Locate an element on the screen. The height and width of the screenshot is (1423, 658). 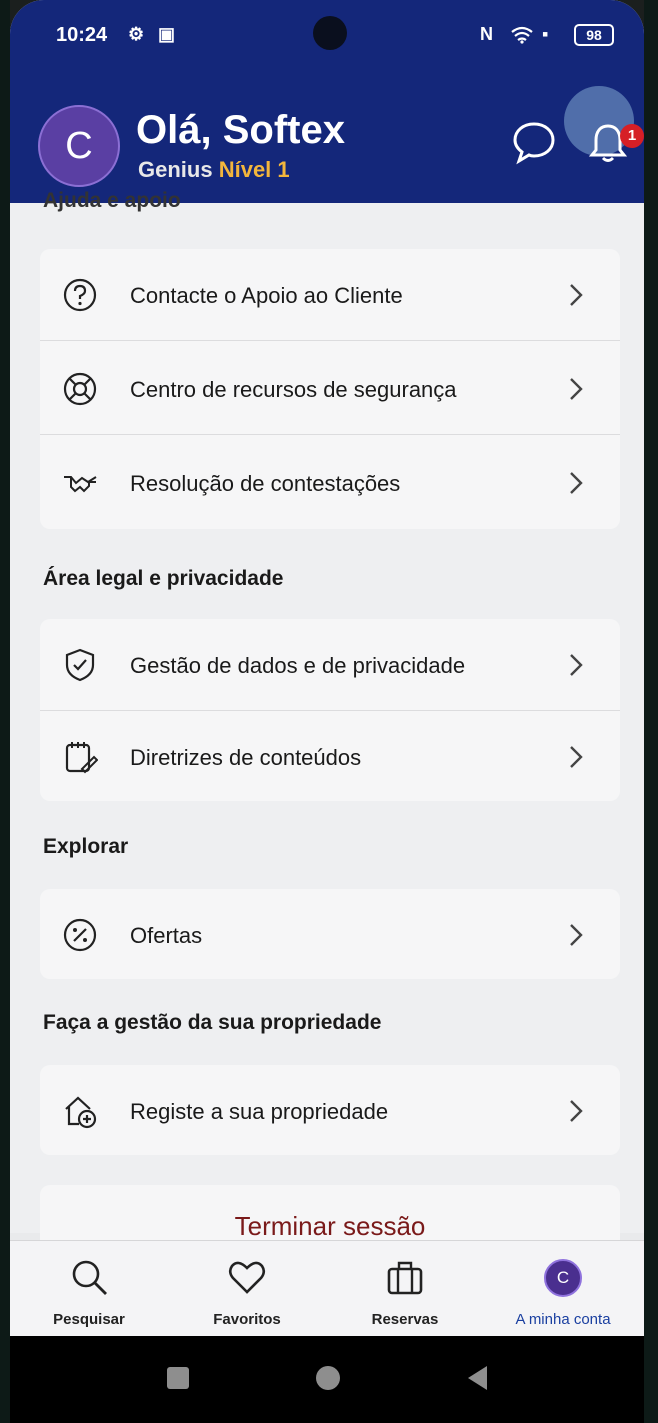
menu-item-safety-center: Centro de recursos de segurança is located at coordinates (330, 389).